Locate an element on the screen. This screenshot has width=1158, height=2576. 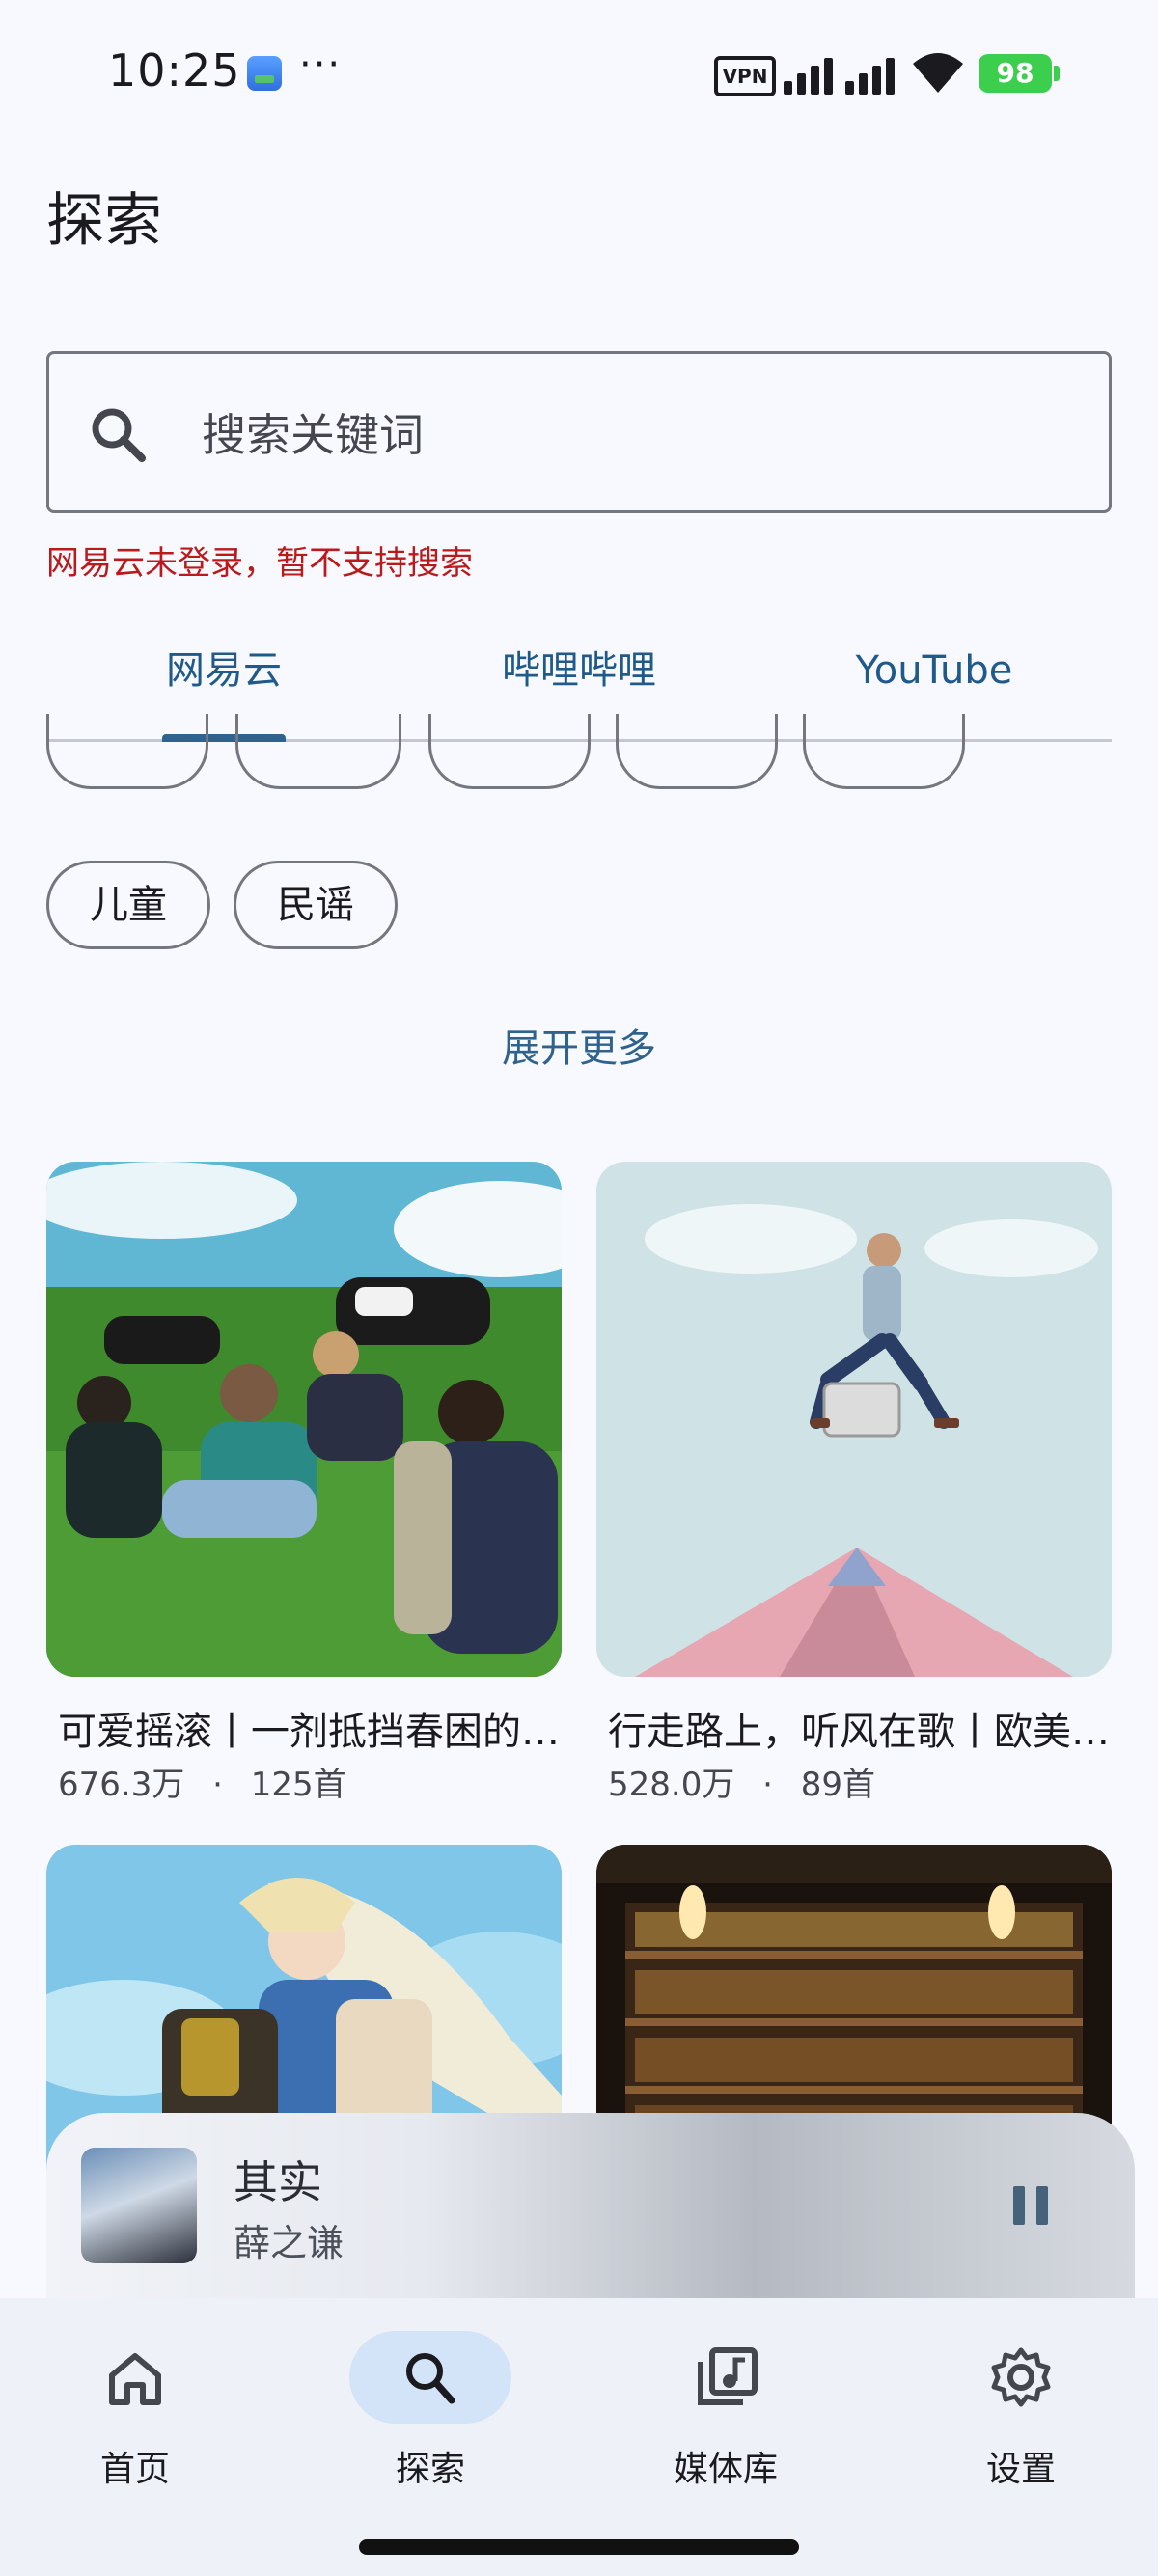
vpn-icon: VPN is located at coordinates (745, 76).